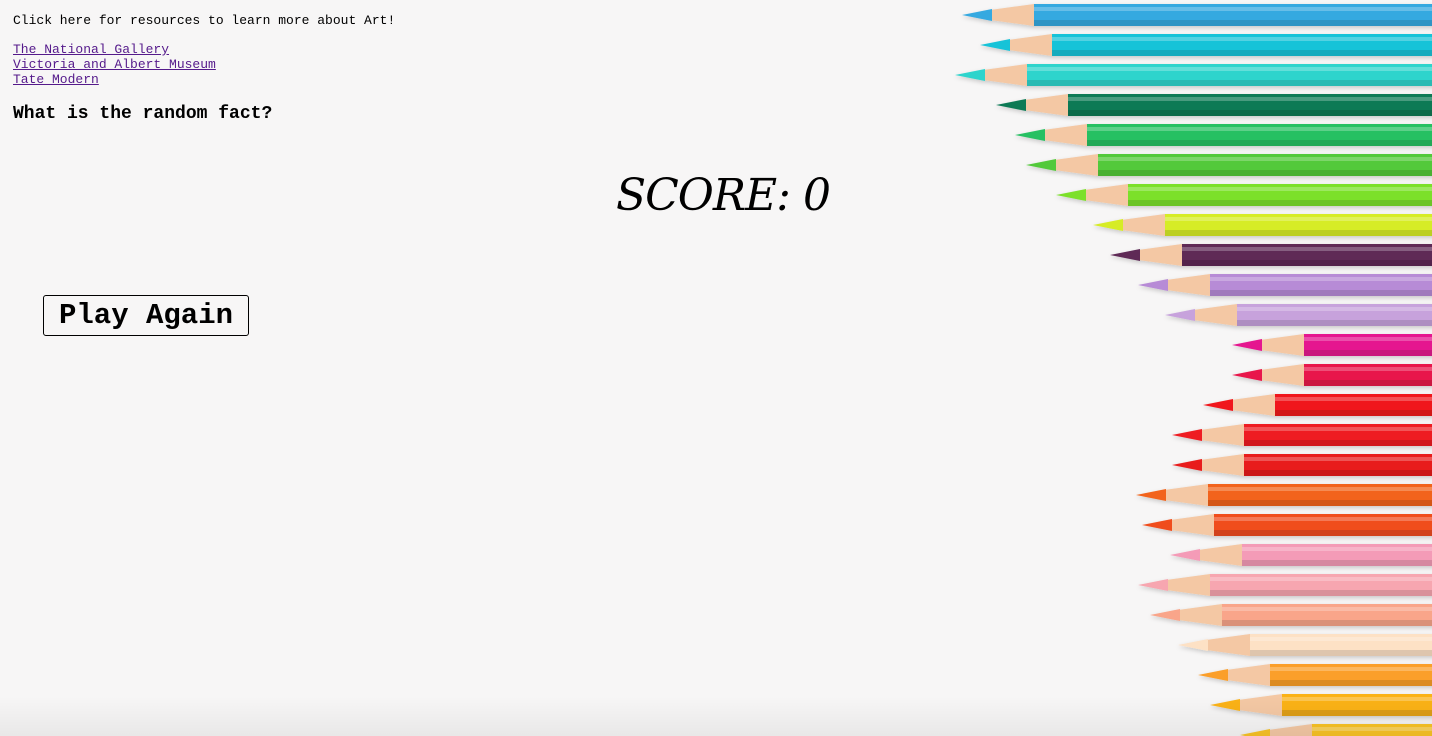  I want to click on link-victoria-albert-museum: Victoria and Albert Museum, so click(114, 64).